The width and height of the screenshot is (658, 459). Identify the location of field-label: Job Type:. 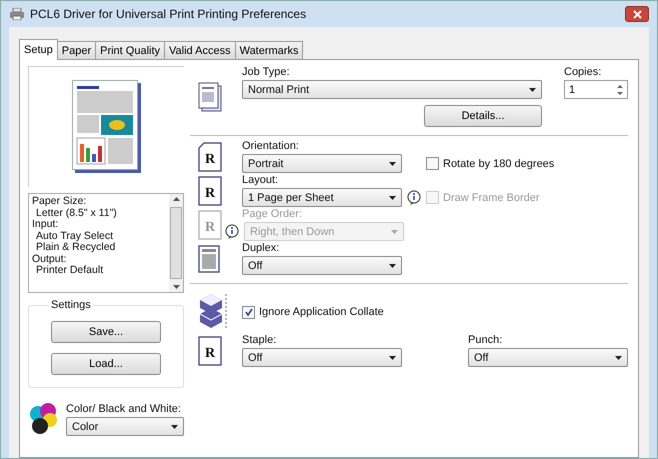
(266, 72).